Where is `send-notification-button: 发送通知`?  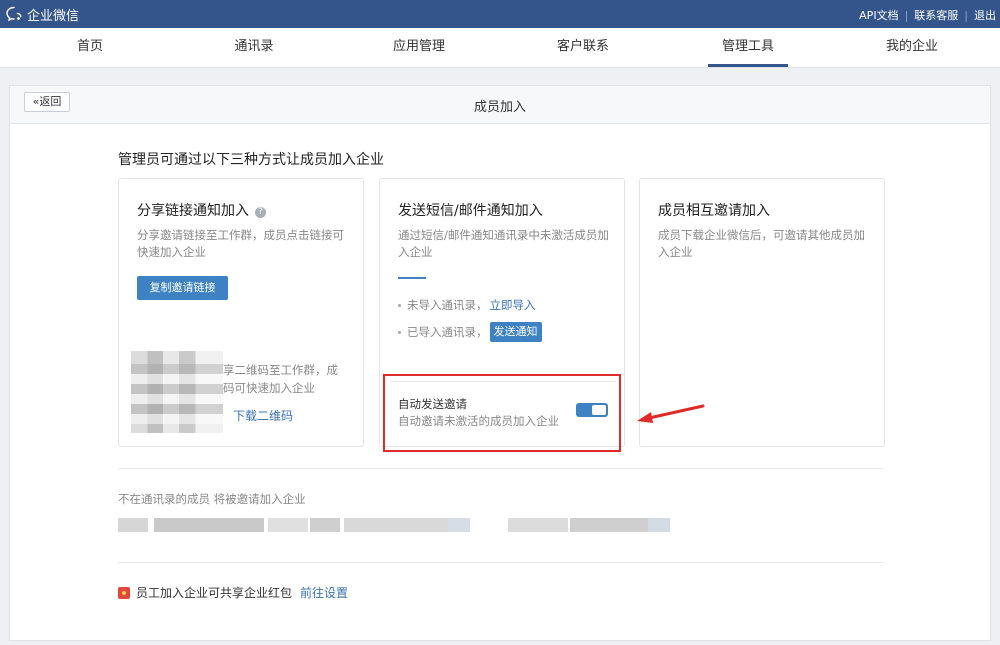
send-notification-button: 发送通知 is located at coordinates (515, 332).